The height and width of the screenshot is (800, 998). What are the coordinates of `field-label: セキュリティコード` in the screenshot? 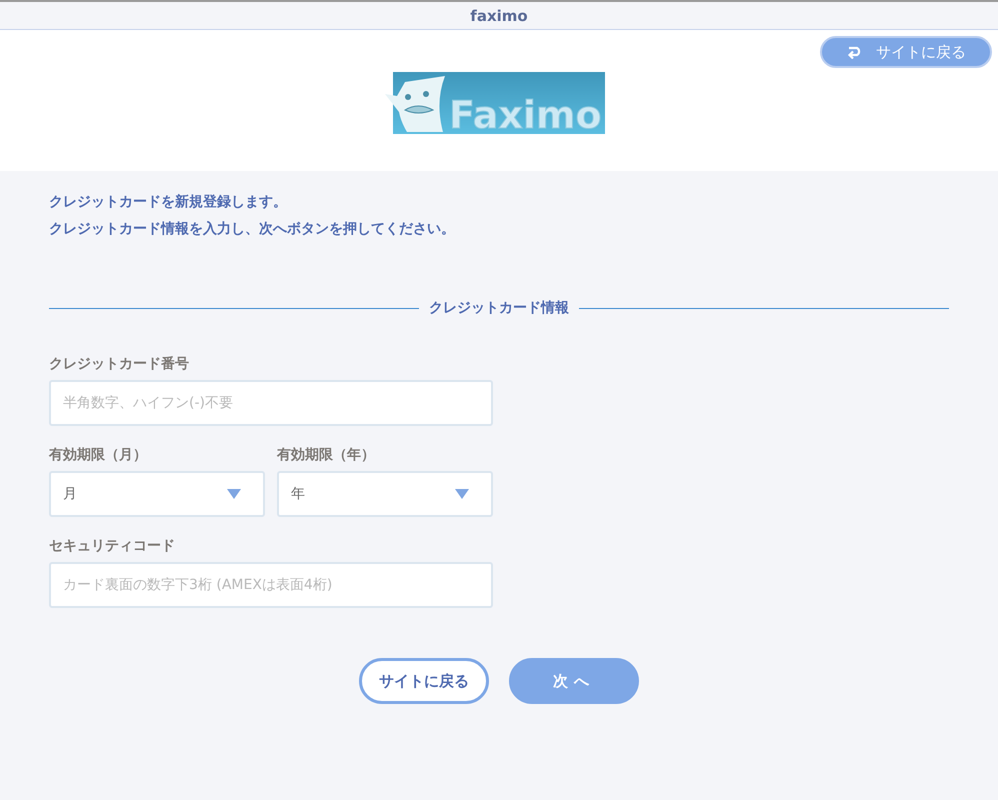 It's located at (112, 546).